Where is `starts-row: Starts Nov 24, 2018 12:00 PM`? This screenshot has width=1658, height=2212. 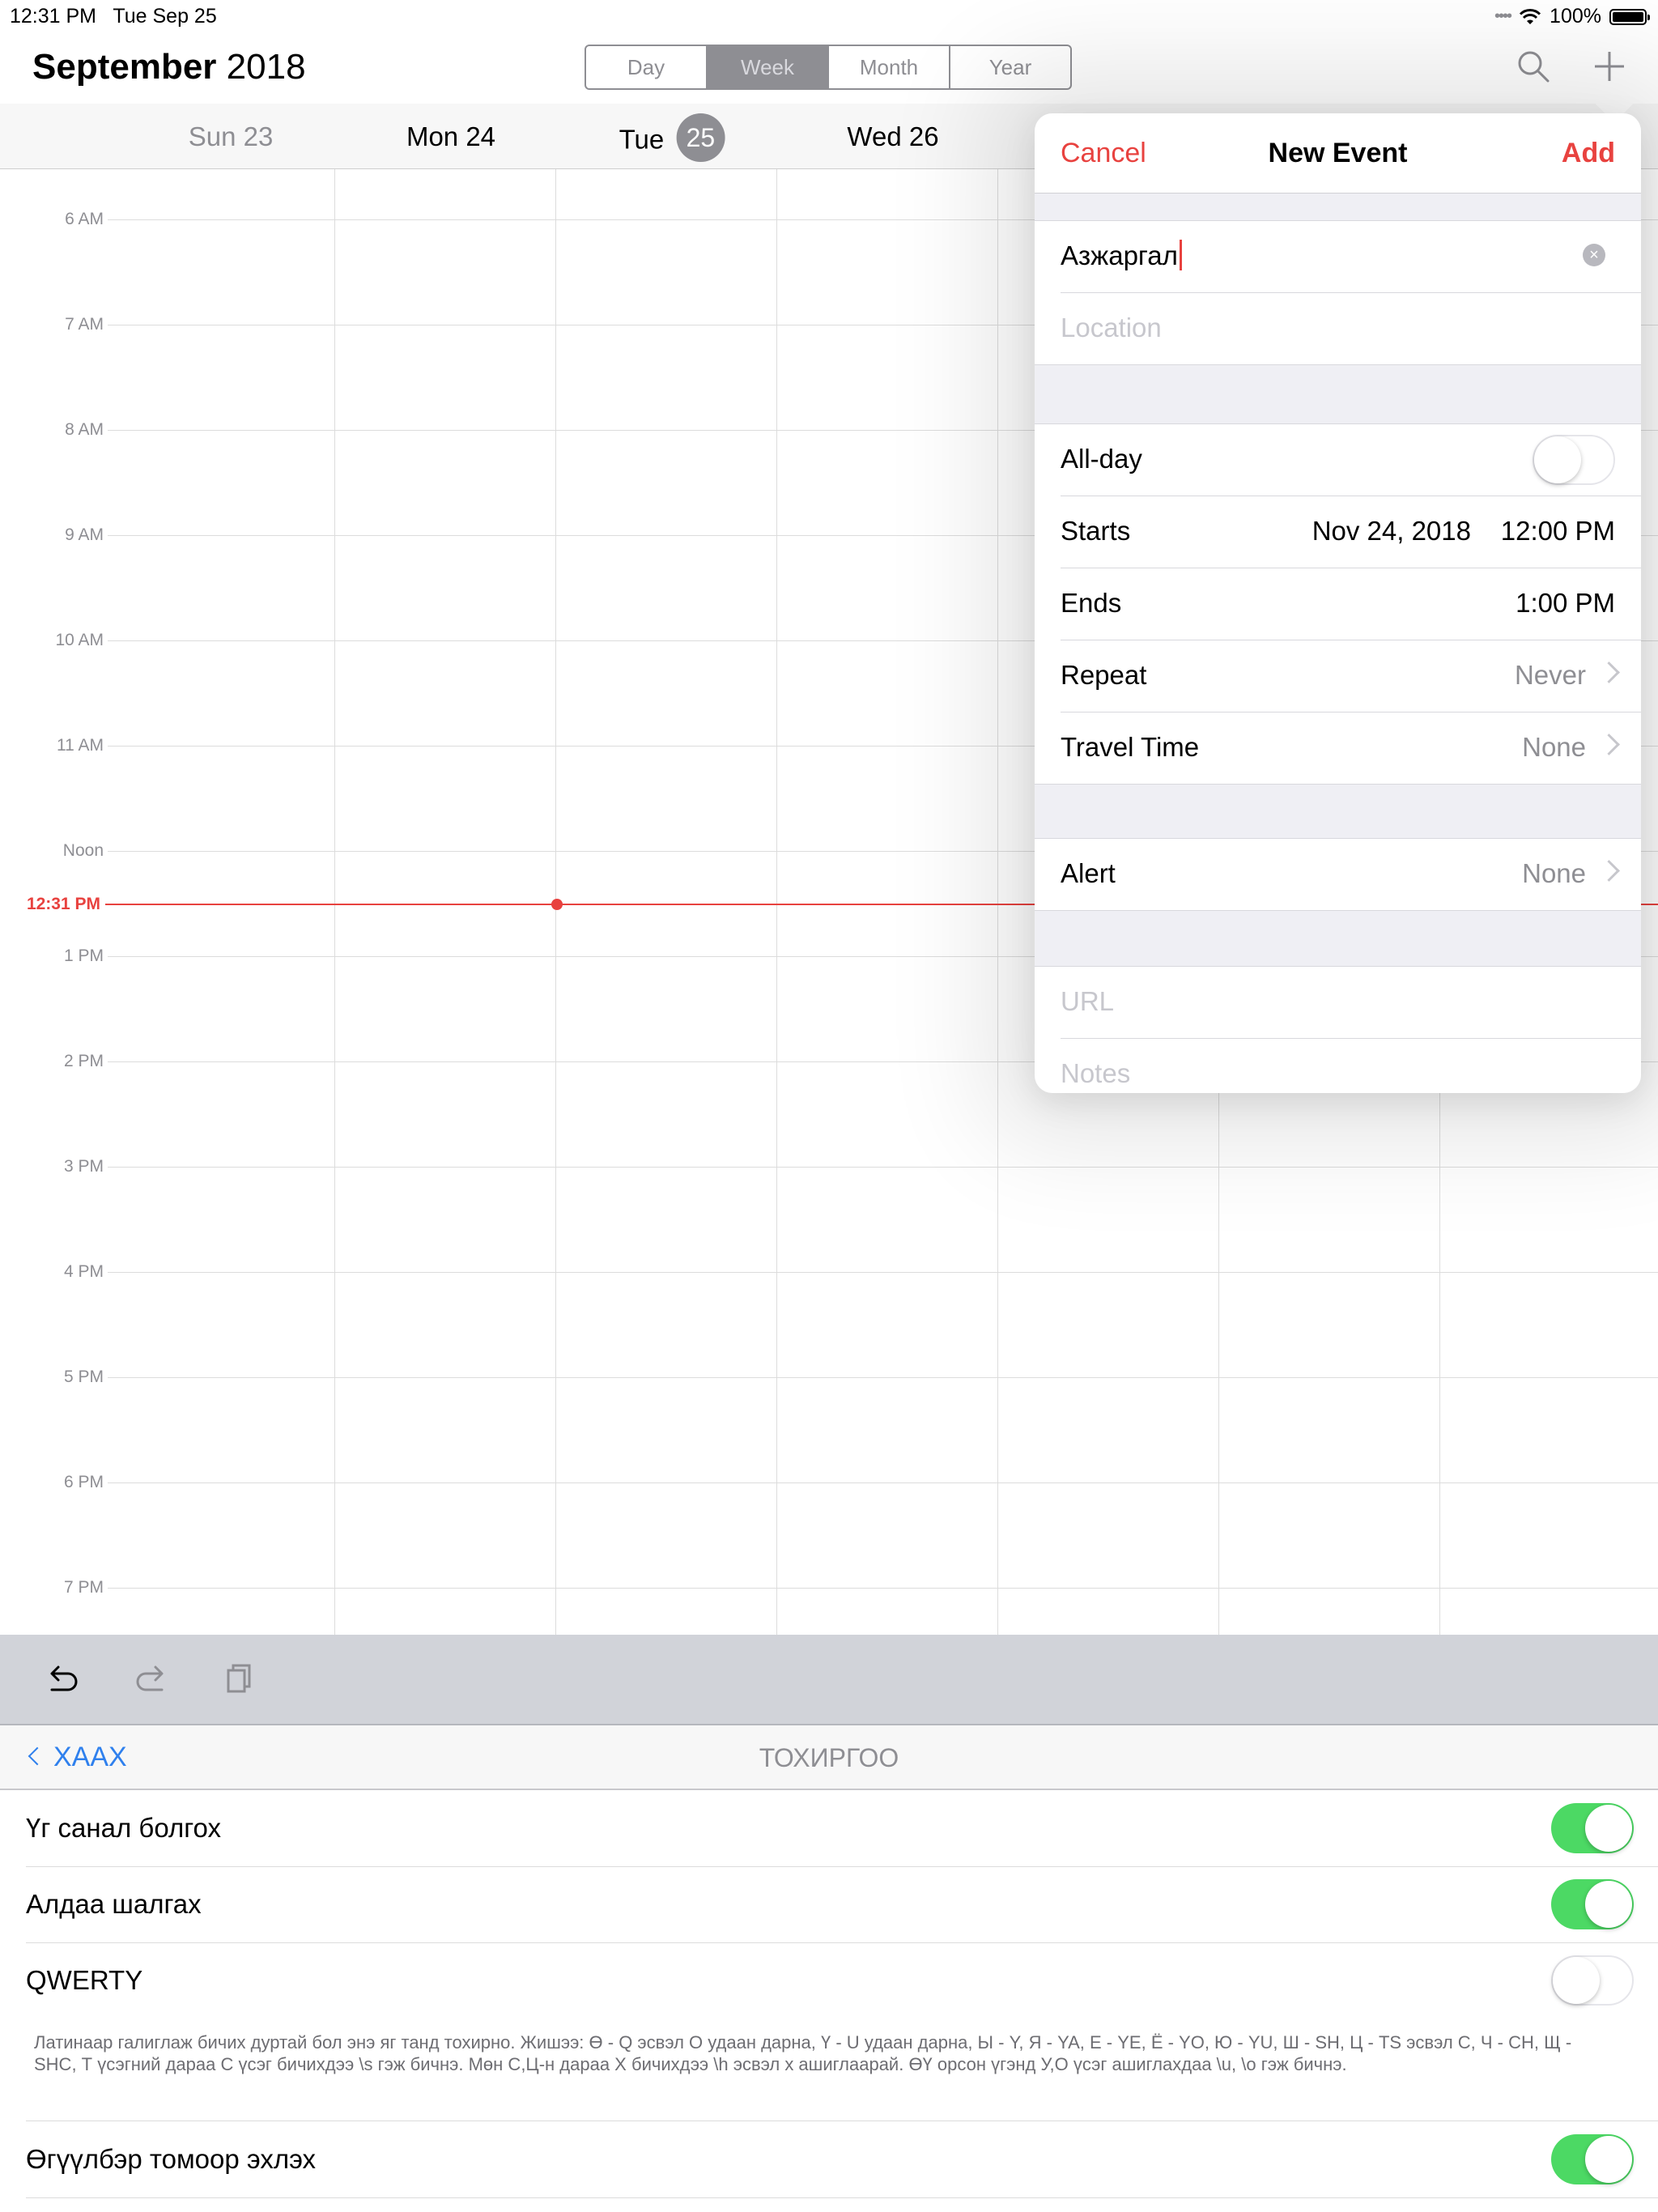 starts-row: Starts Nov 24, 2018 12:00 PM is located at coordinates (1351, 532).